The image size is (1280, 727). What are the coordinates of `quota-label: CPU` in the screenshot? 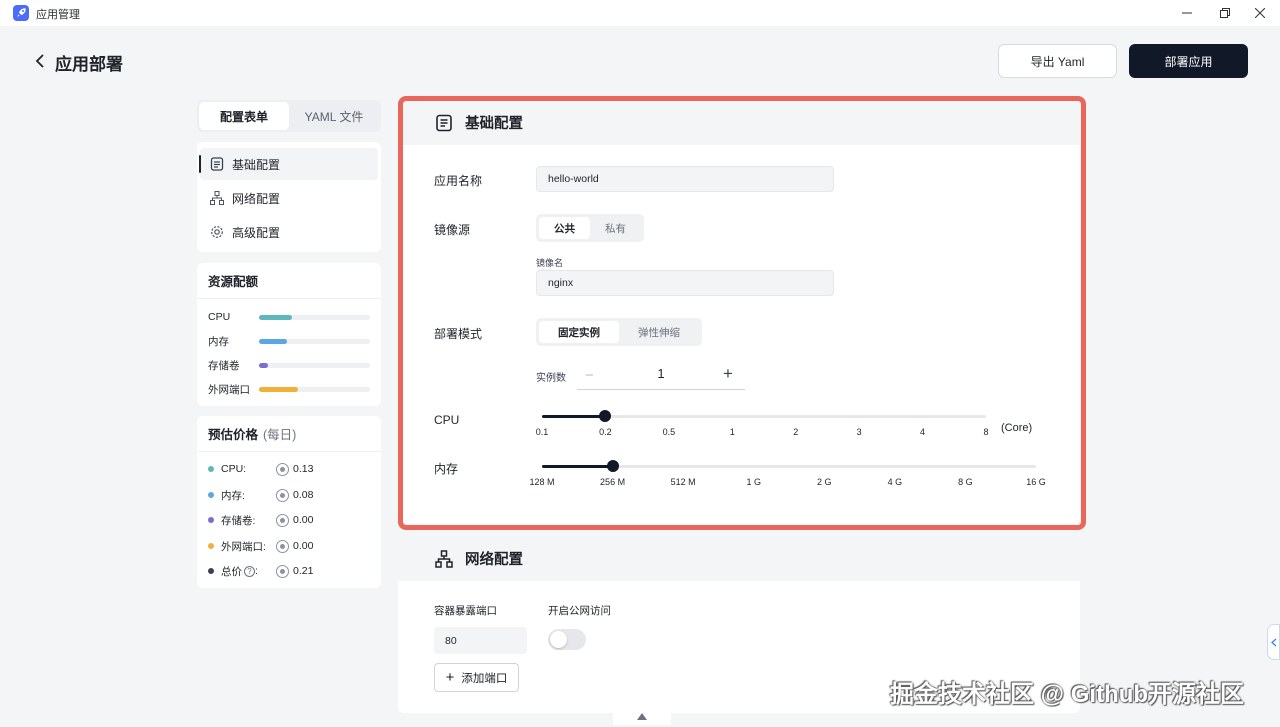 It's located at (219, 317).